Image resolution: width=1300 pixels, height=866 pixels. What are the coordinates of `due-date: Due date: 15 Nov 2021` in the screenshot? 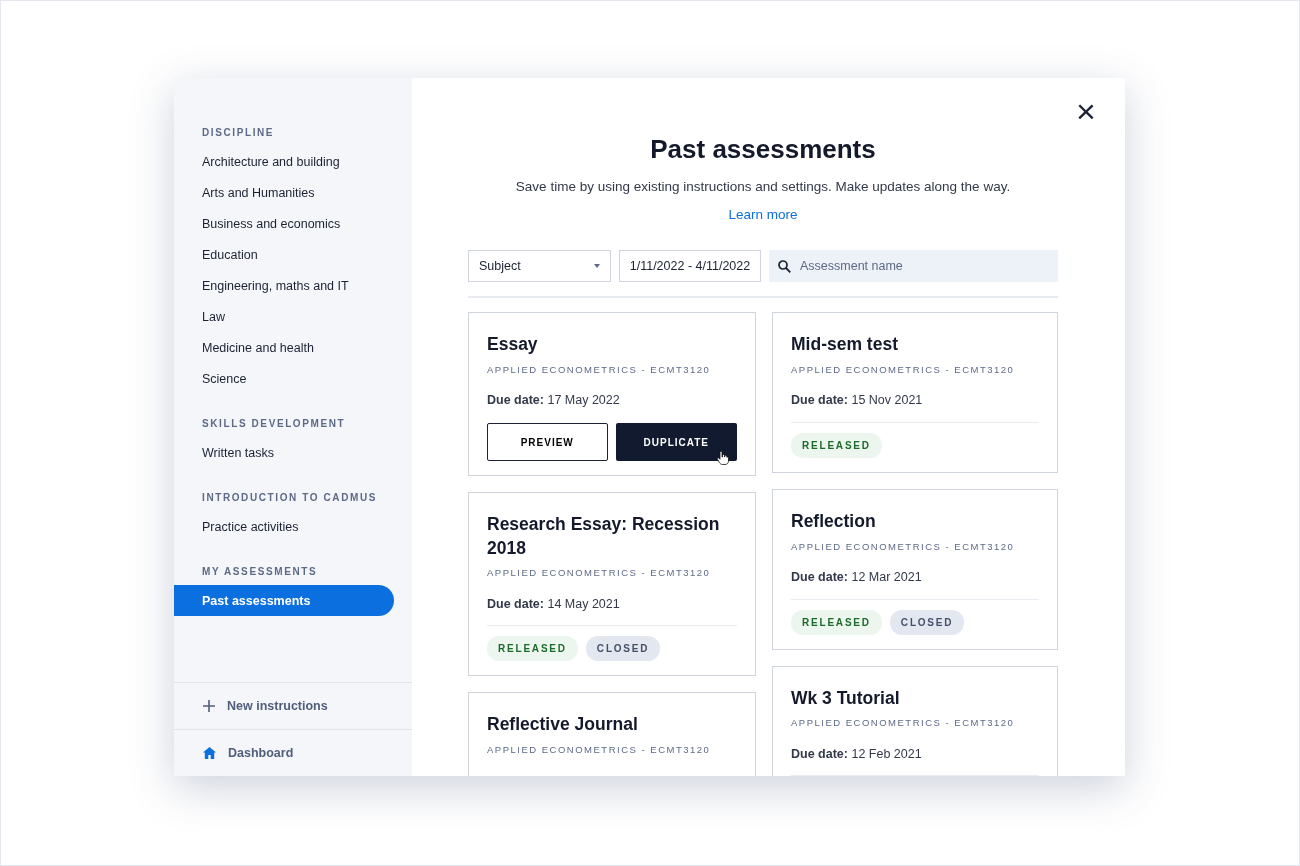 It's located at (915, 407).